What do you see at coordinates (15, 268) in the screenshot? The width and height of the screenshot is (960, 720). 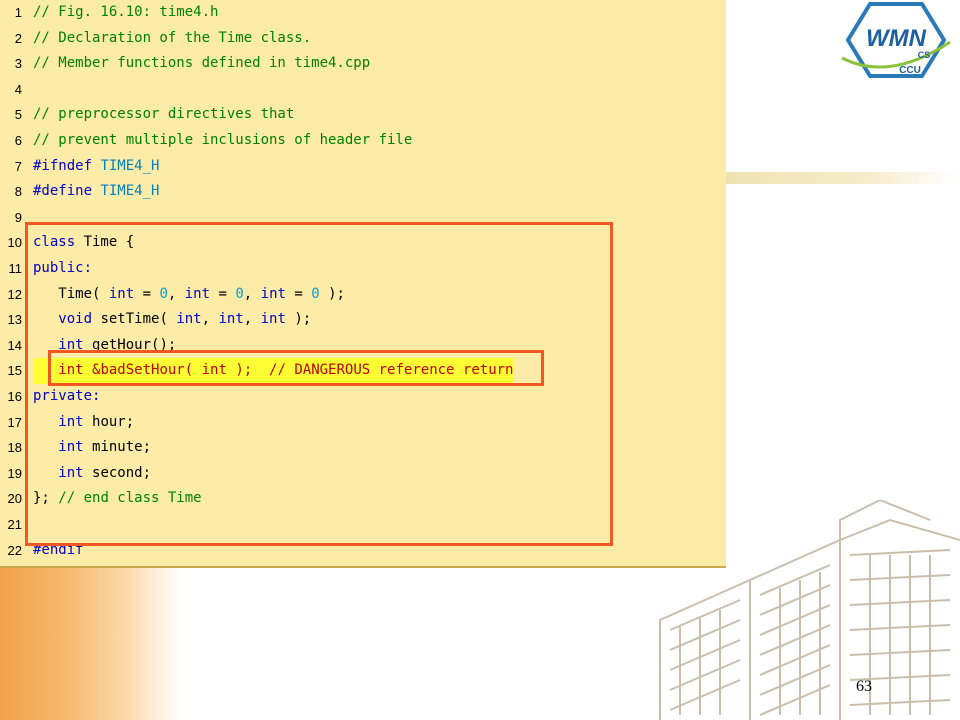 I see `line-number: 11` at bounding box center [15, 268].